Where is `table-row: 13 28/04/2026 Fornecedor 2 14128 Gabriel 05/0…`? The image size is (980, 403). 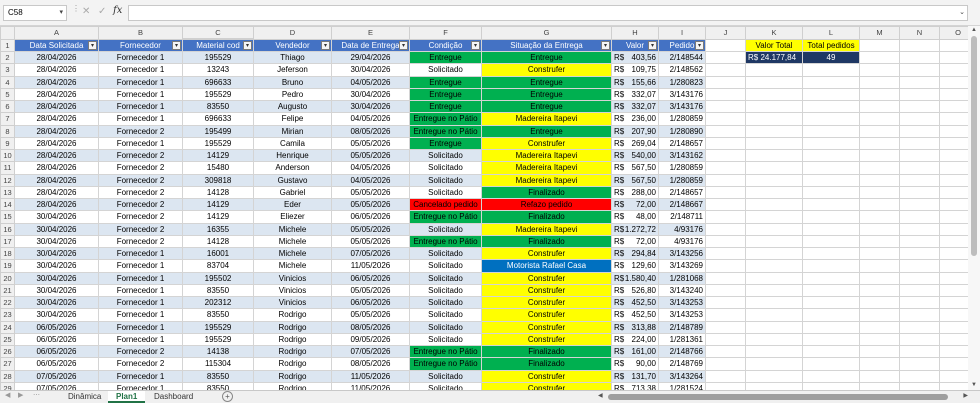
table-row: 13 28/04/2026 Fornecedor 2 14128 Gabriel 05/0… is located at coordinates (488, 192).